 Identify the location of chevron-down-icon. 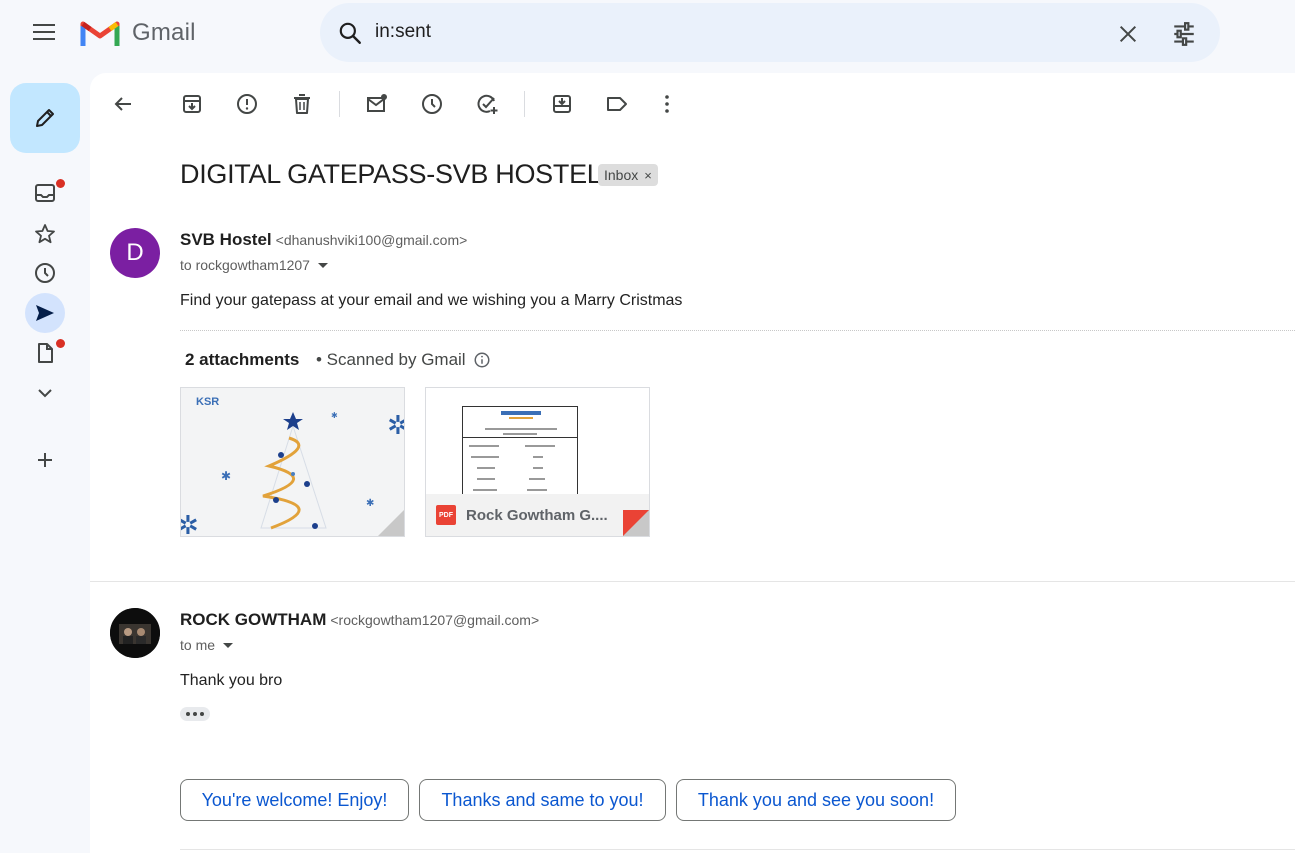
(45, 393).